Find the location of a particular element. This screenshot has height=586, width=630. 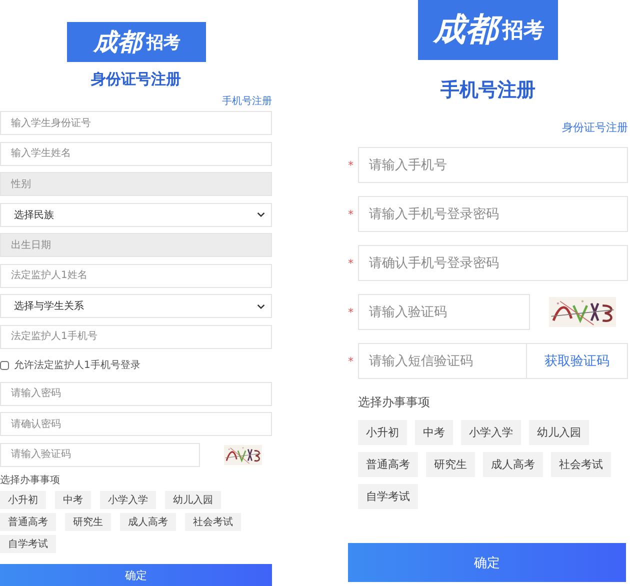

input-field: 请输入密码 is located at coordinates (136, 394).